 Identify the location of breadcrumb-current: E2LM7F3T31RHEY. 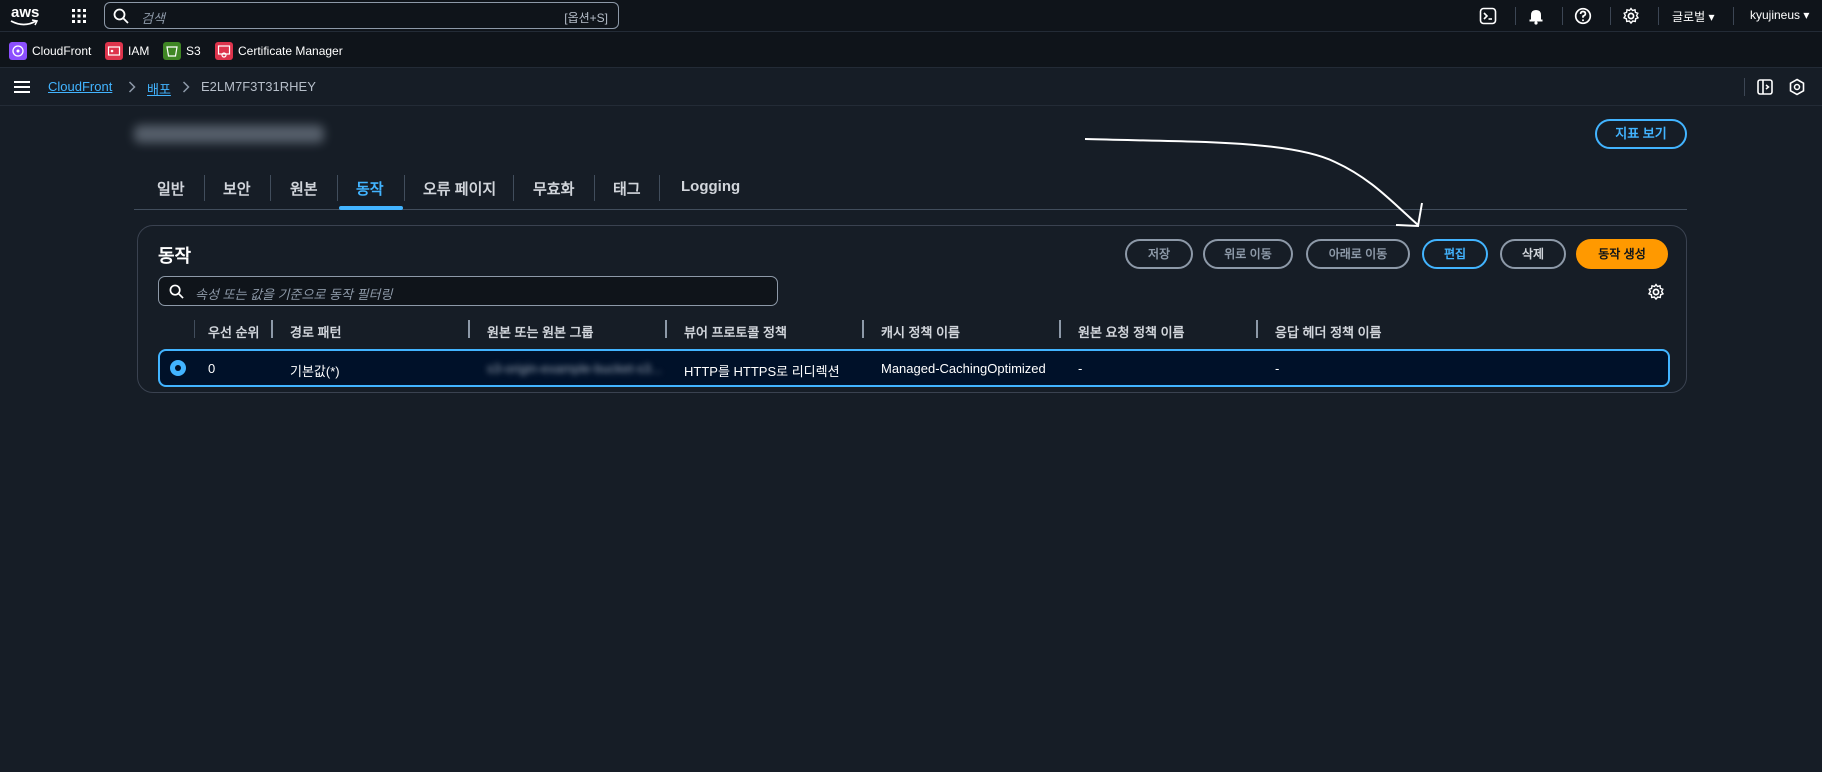
(258, 86).